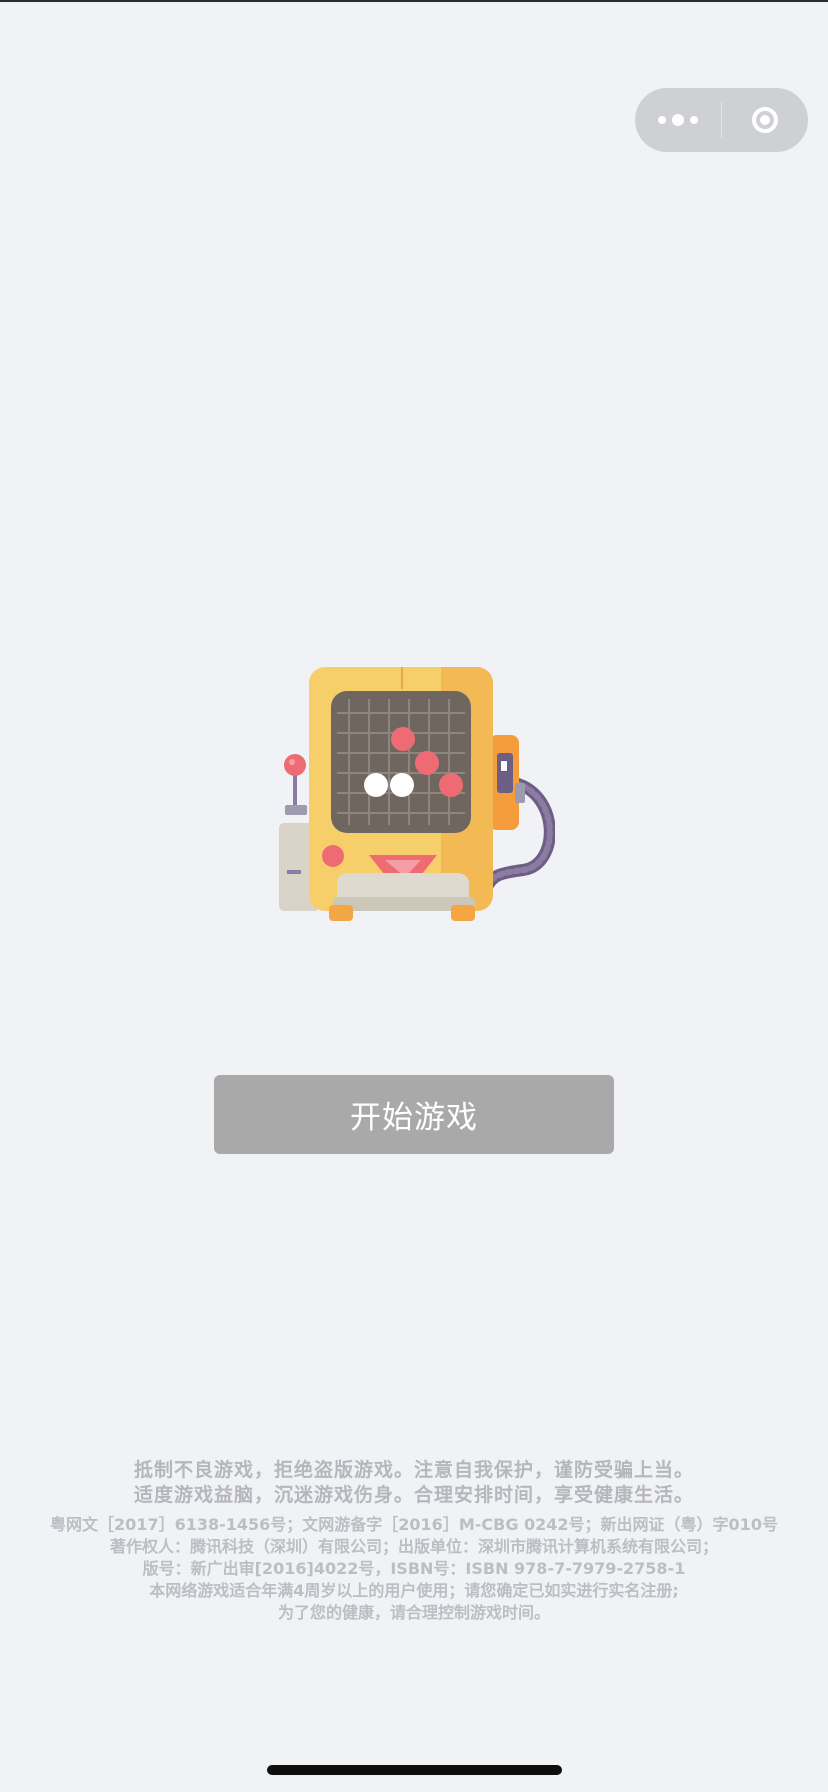 This screenshot has width=828, height=1792. Describe the element at coordinates (414, 1770) in the screenshot. I see `home-indicator` at that location.